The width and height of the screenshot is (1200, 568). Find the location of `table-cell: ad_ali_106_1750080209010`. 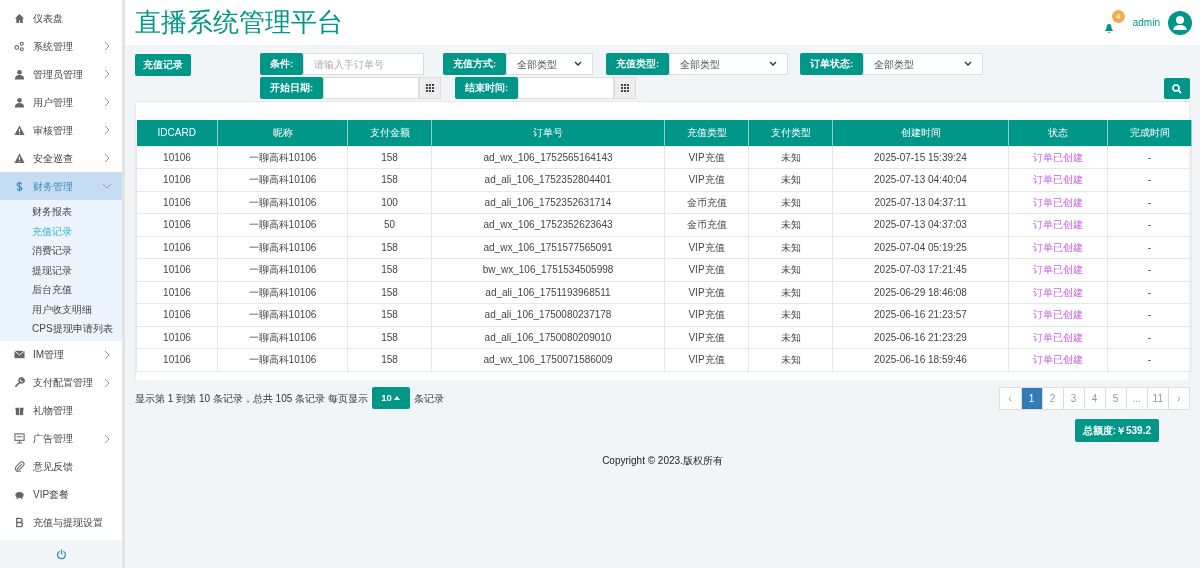

table-cell: ad_ali_106_1750080209010 is located at coordinates (548, 337).